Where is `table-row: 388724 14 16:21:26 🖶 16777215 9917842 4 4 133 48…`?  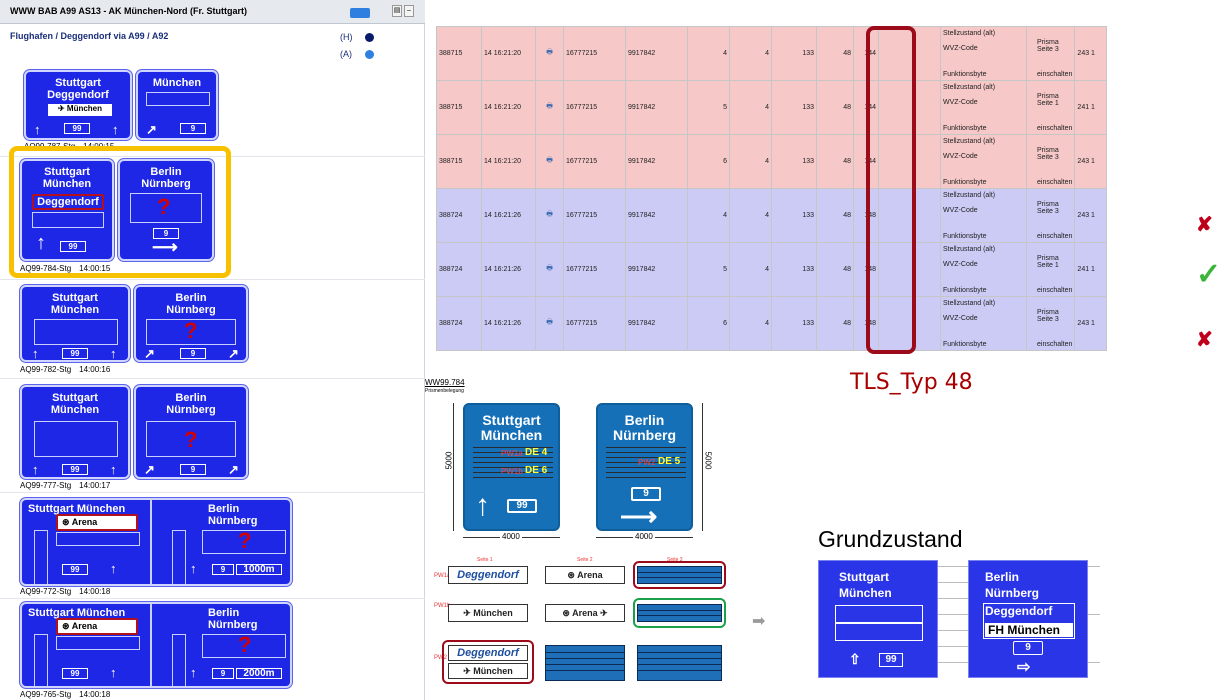
table-row: 388724 14 16:21:26 🖶 16777215 9917842 4 4 133 48… is located at coordinates (772, 215).